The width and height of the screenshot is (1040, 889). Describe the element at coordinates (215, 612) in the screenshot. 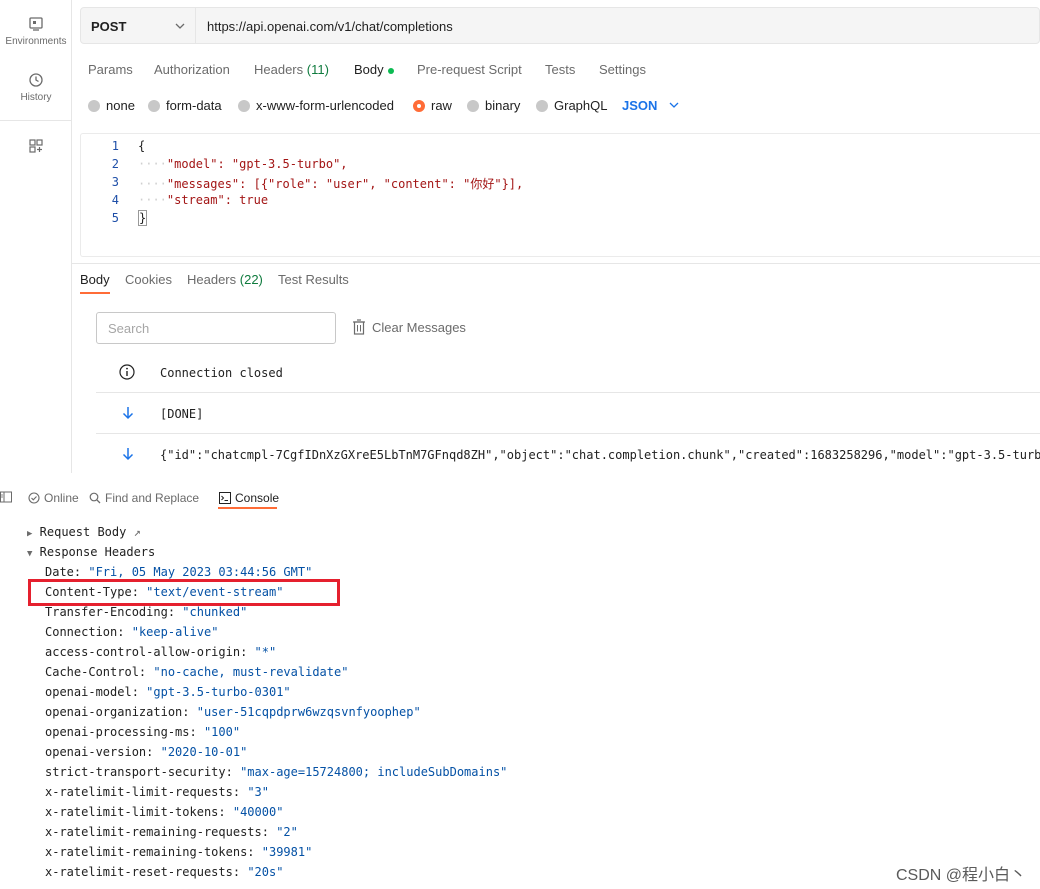

I see `header-value: "chunked"` at that location.